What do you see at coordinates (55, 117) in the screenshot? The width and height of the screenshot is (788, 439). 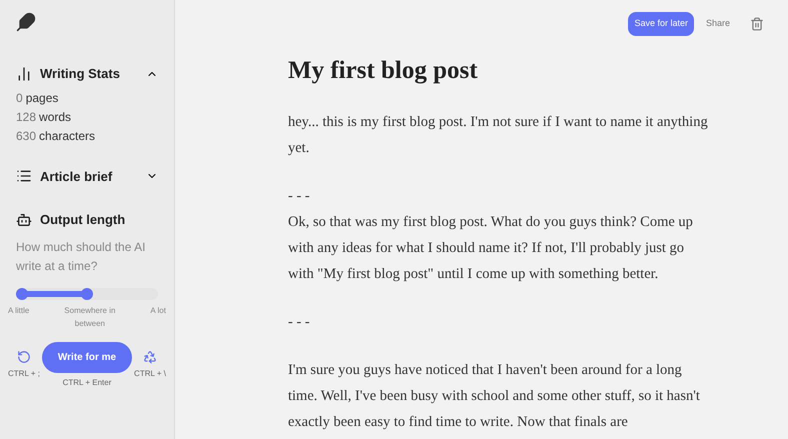 I see `stat-label: words` at bounding box center [55, 117].